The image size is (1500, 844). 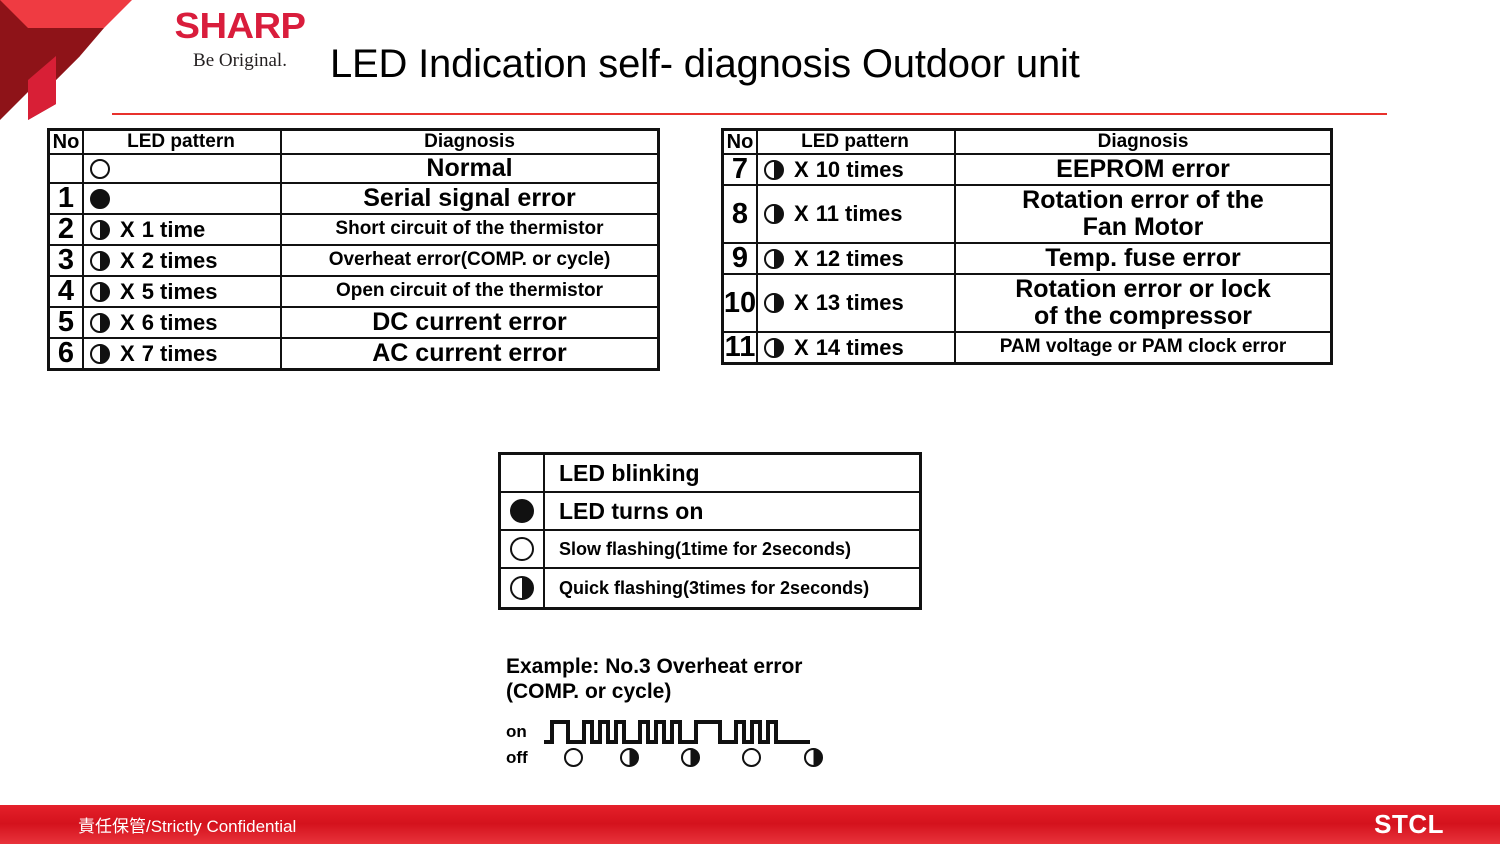 I want to click on cell-diagnosis: Serial signal error, so click(x=469, y=198).